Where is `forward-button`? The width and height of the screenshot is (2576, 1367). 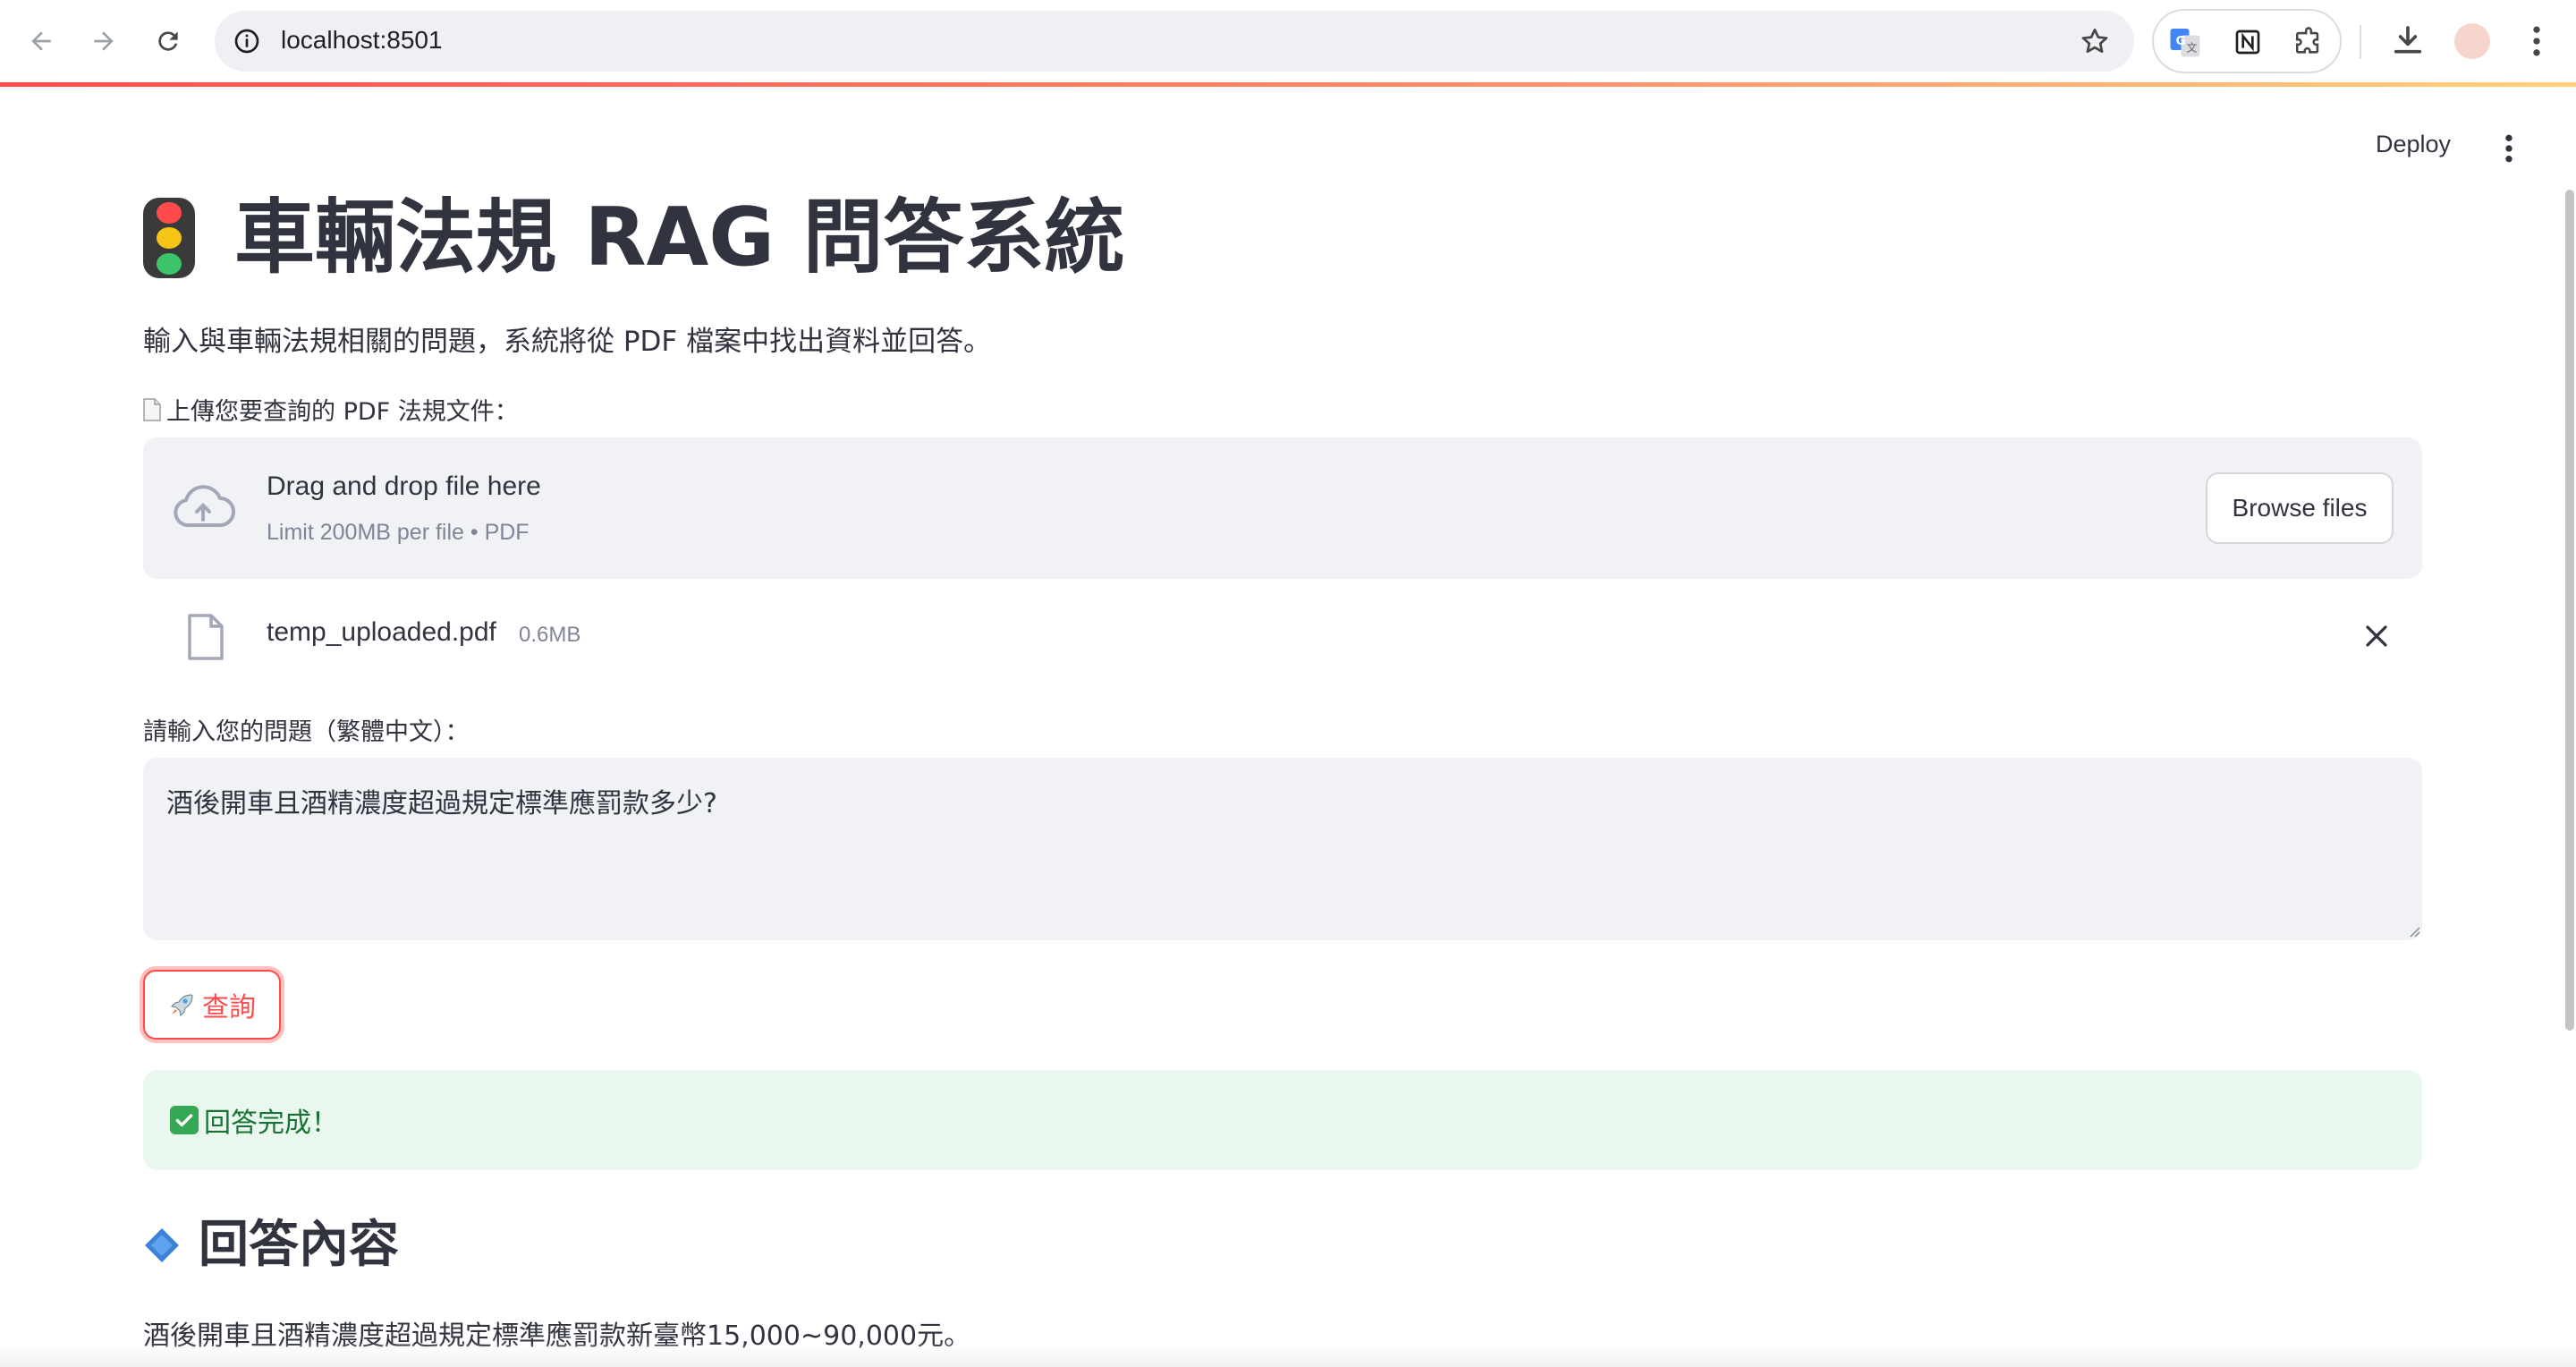 forward-button is located at coordinates (103, 41).